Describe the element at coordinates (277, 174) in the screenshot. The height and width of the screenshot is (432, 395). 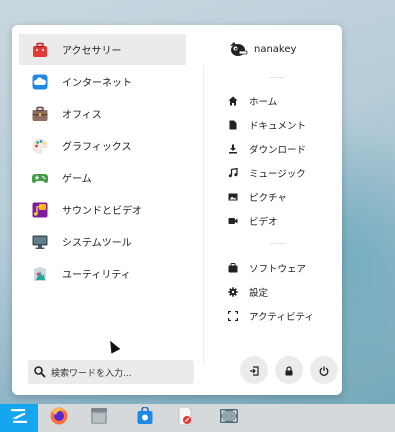
I see `place-label: ミュージック` at that location.